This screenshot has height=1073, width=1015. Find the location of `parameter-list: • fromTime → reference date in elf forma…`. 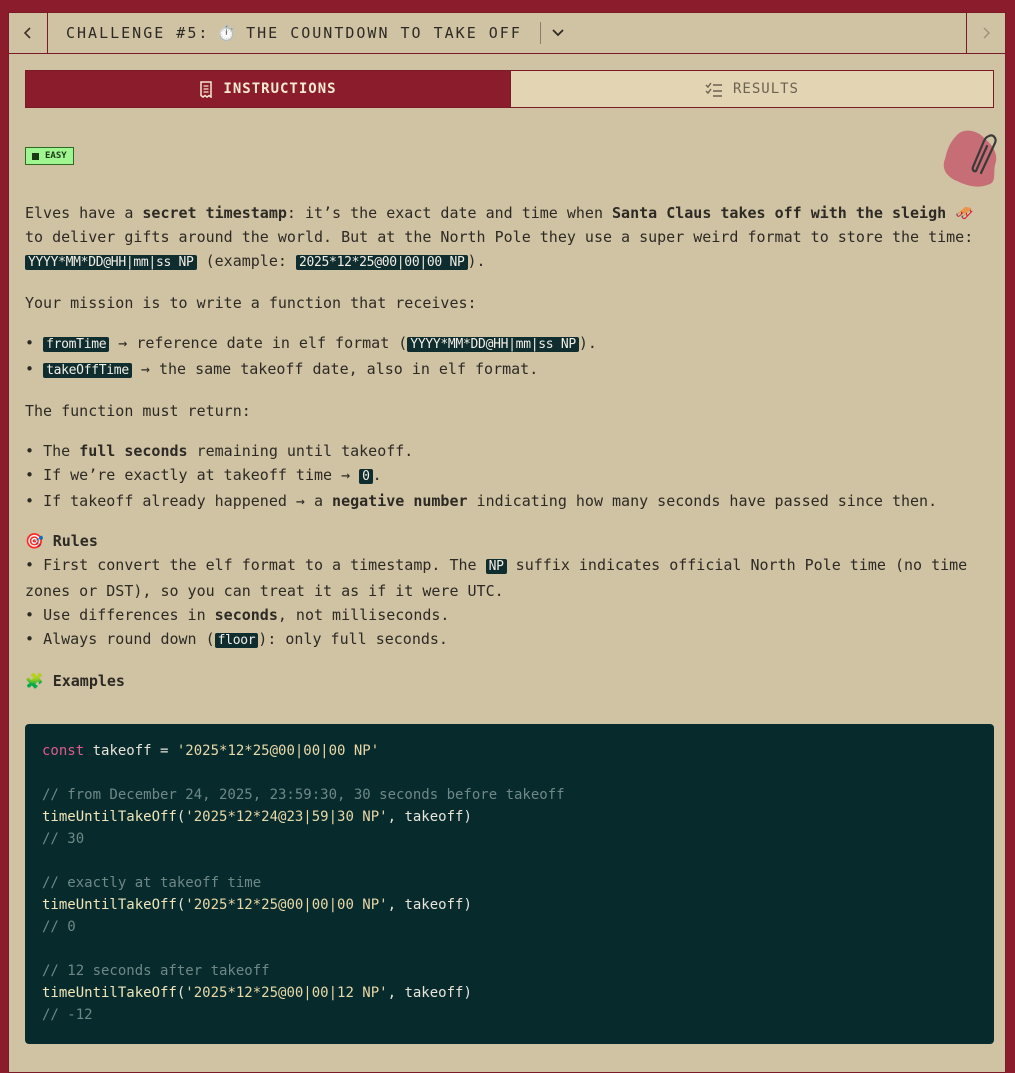

parameter-list: • fromTime → reference date in elf forma… is located at coordinates (511, 357).